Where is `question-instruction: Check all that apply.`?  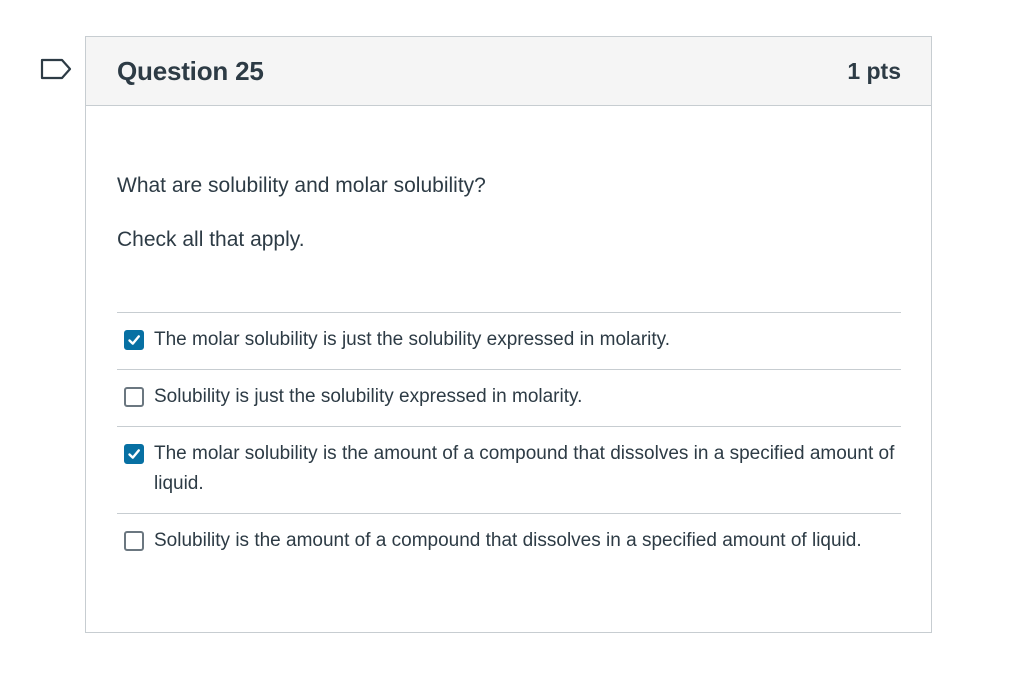 question-instruction: Check all that apply. is located at coordinates (211, 239).